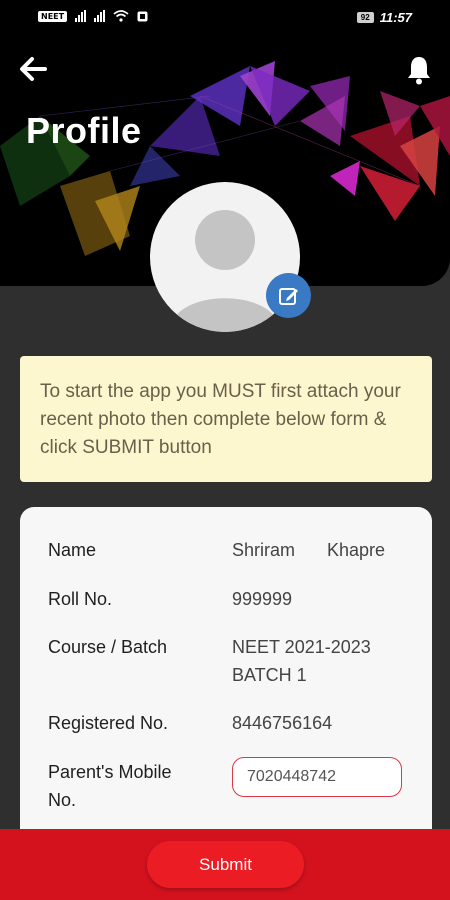 The width and height of the screenshot is (450, 900). I want to click on notification-icon, so click(142, 16).